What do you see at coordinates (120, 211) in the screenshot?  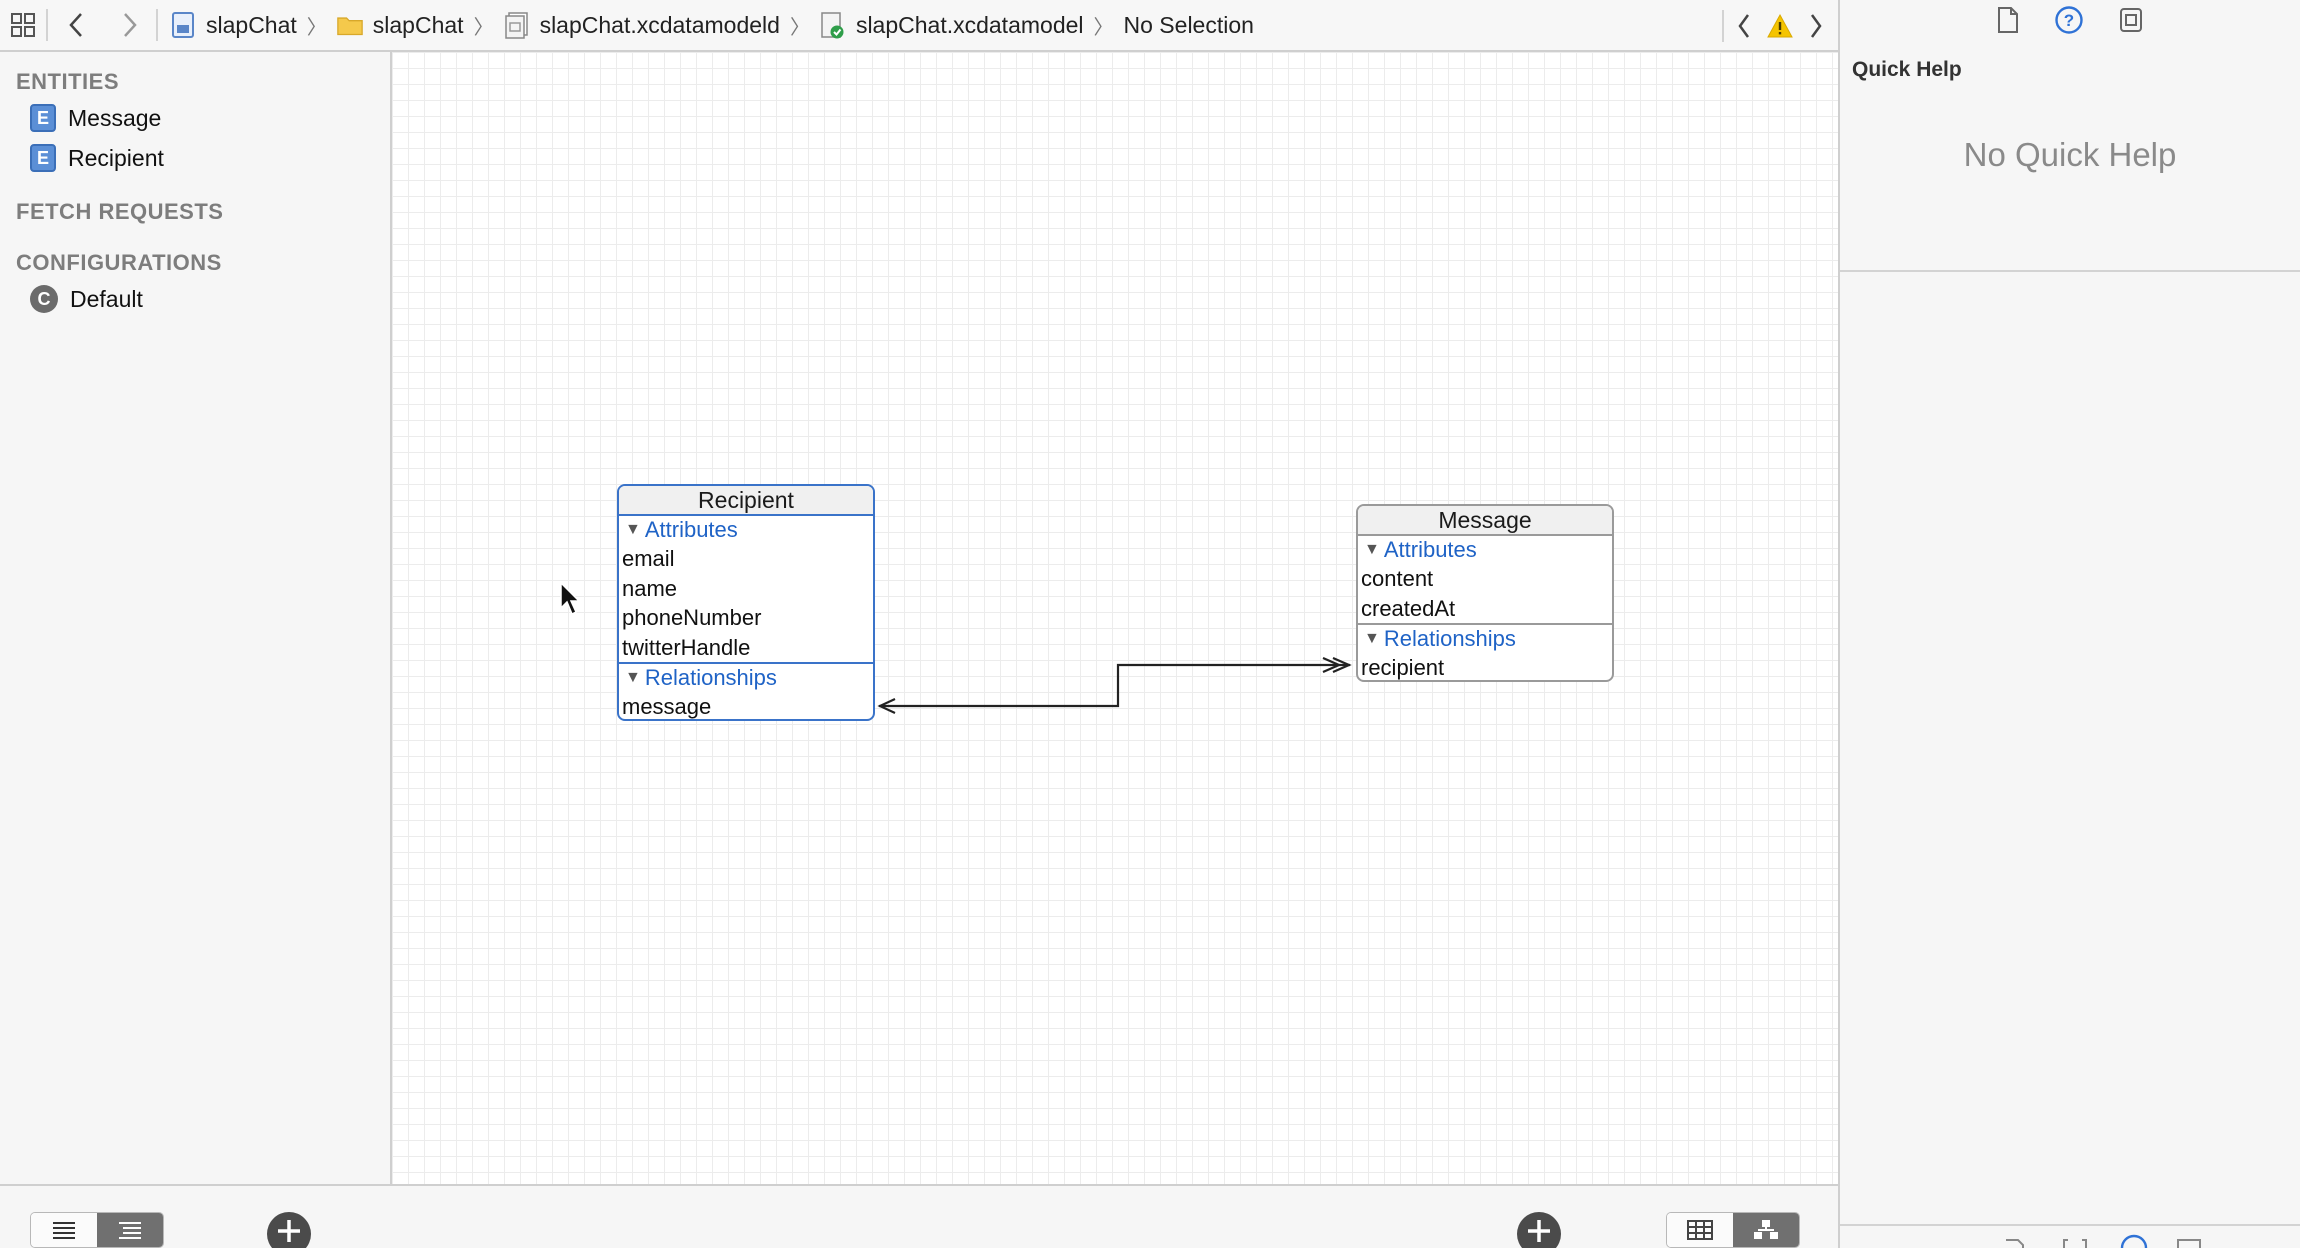 I see `fetch-requests-section-title: FETCH REQUESTS` at bounding box center [120, 211].